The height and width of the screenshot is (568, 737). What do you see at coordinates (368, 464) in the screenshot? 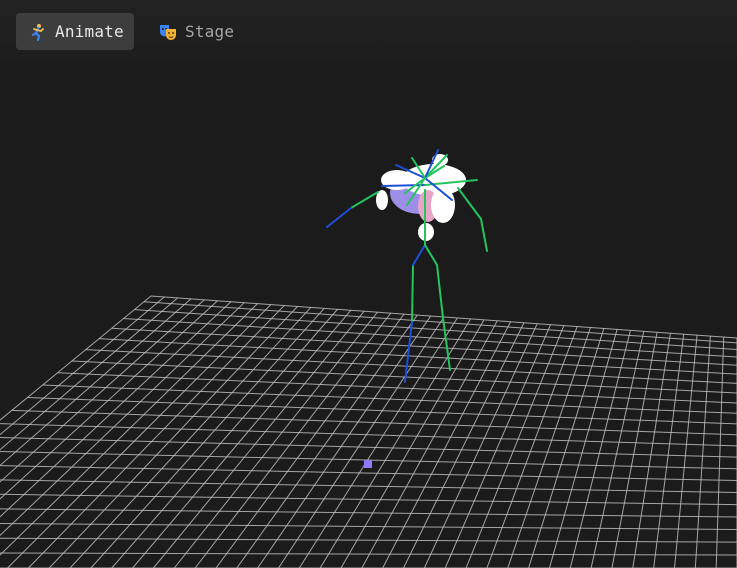
I see `origin-marker` at bounding box center [368, 464].